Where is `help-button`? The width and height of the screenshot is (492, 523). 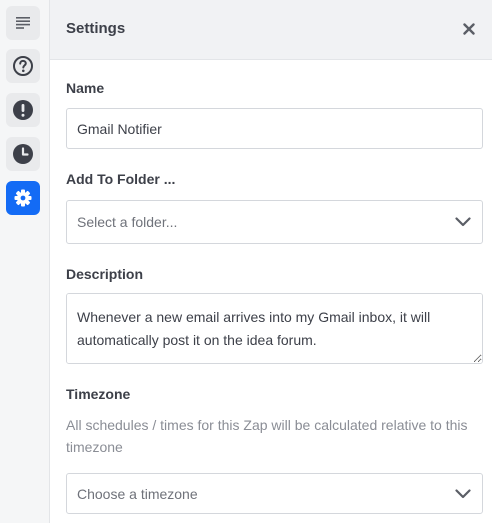 help-button is located at coordinates (23, 66).